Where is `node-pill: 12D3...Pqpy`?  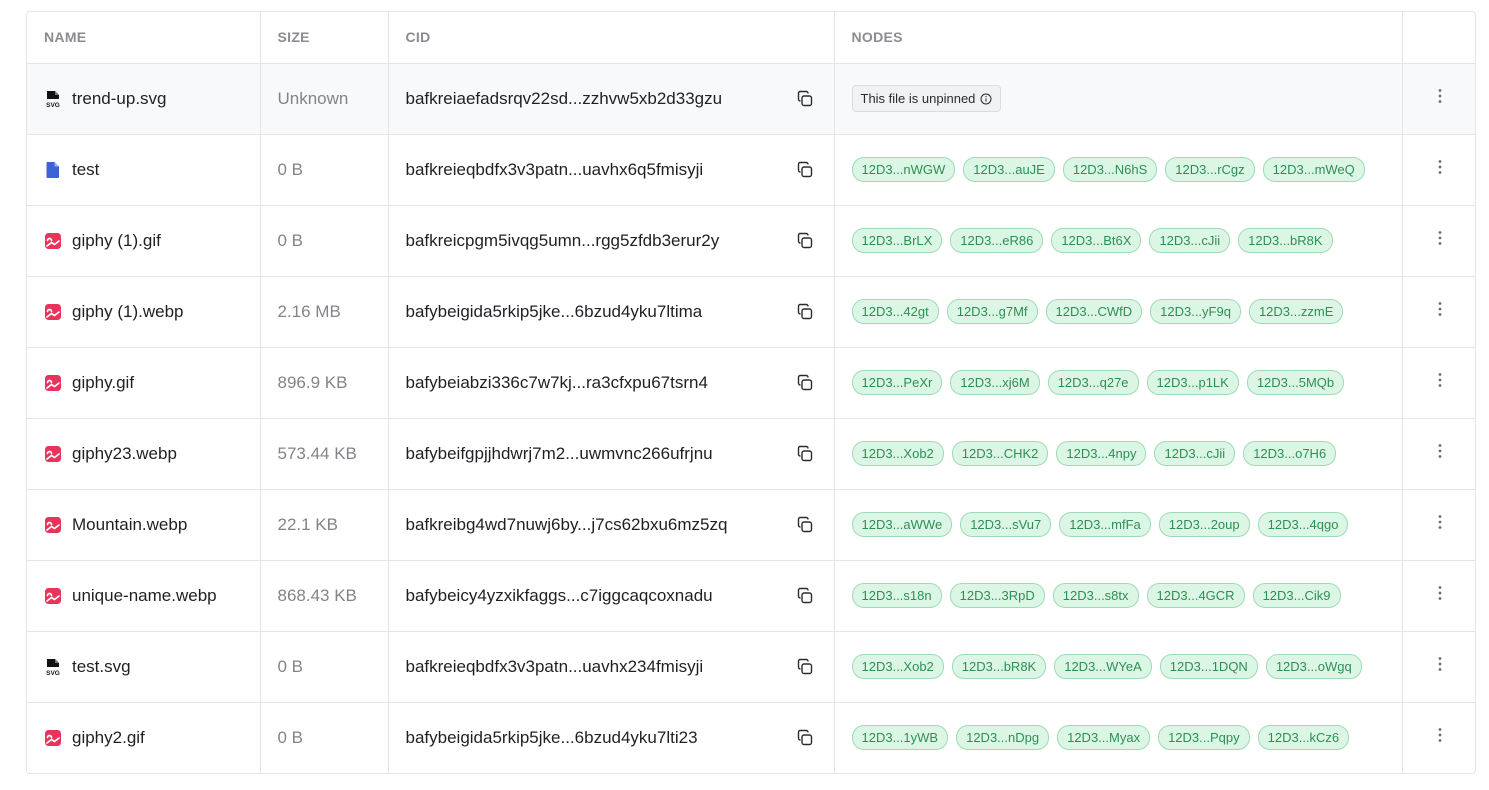
node-pill: 12D3...Pqpy is located at coordinates (1204, 738).